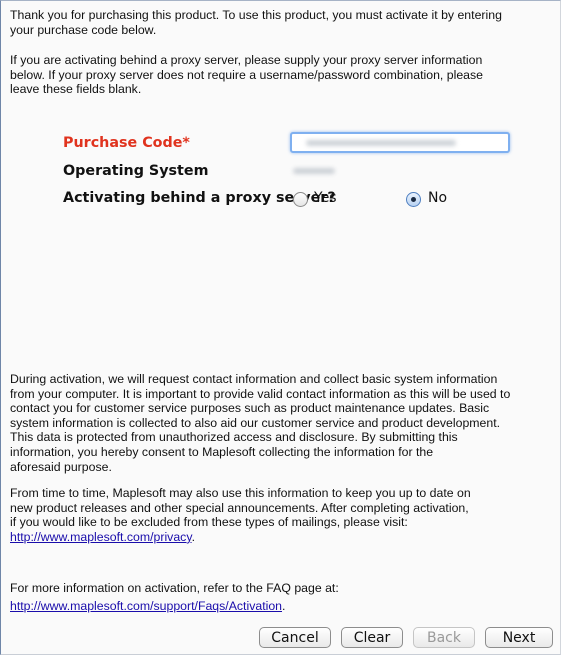 This screenshot has width=561, height=655. Describe the element at coordinates (136, 171) in the screenshot. I see `operating-system-label: Operating System` at that location.